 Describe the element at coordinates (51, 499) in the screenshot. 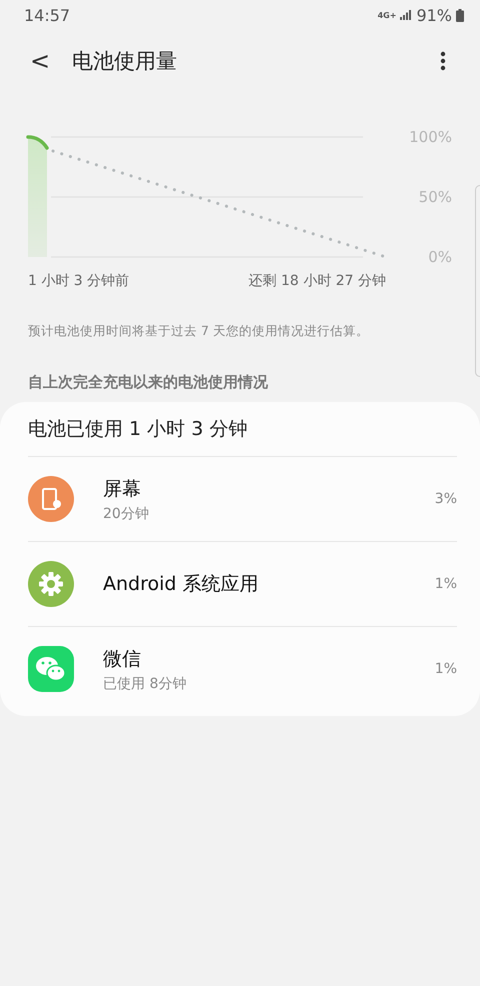

I see `tablet-icon` at that location.